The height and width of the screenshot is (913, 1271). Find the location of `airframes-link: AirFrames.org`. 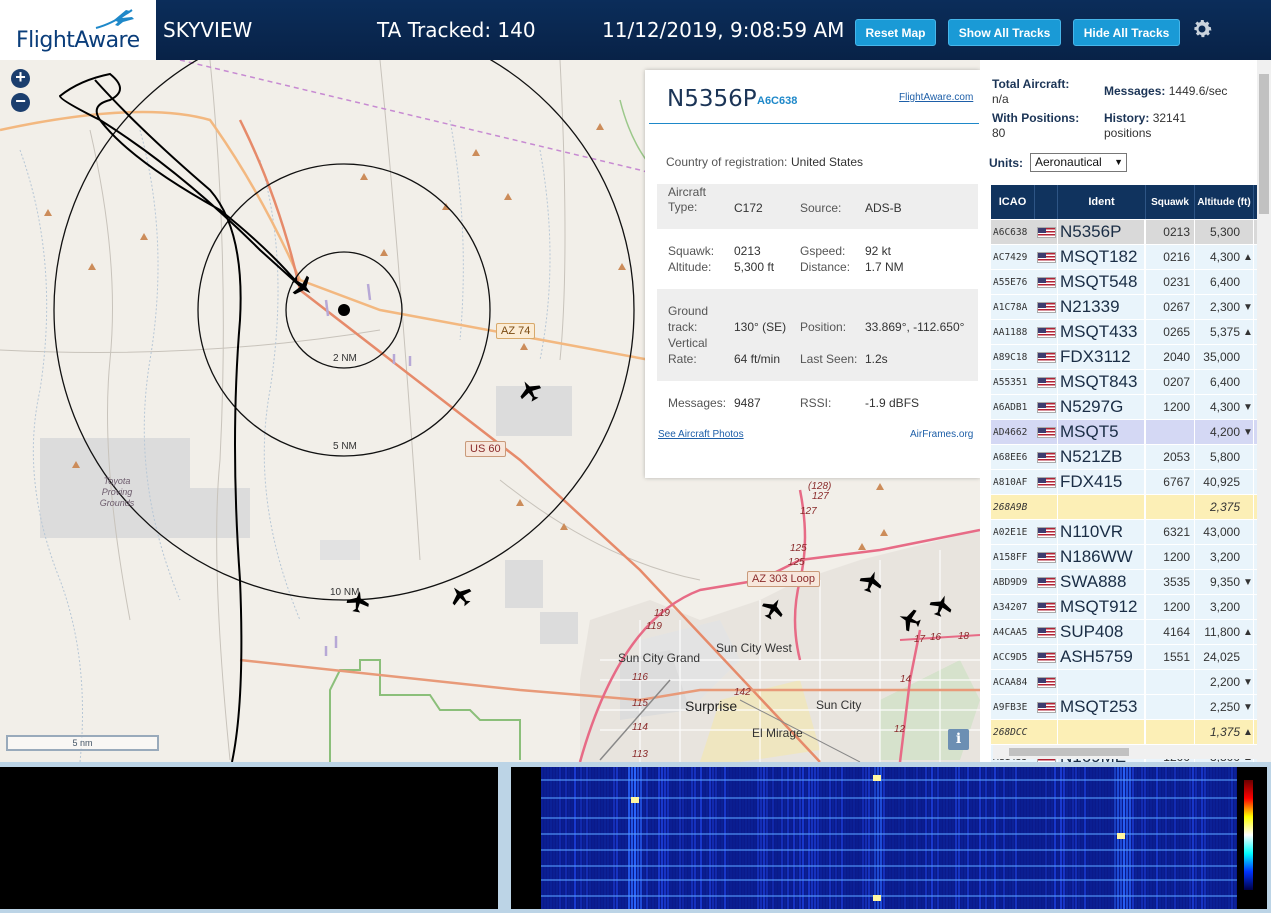

airframes-link: AirFrames.org is located at coordinates (941, 434).